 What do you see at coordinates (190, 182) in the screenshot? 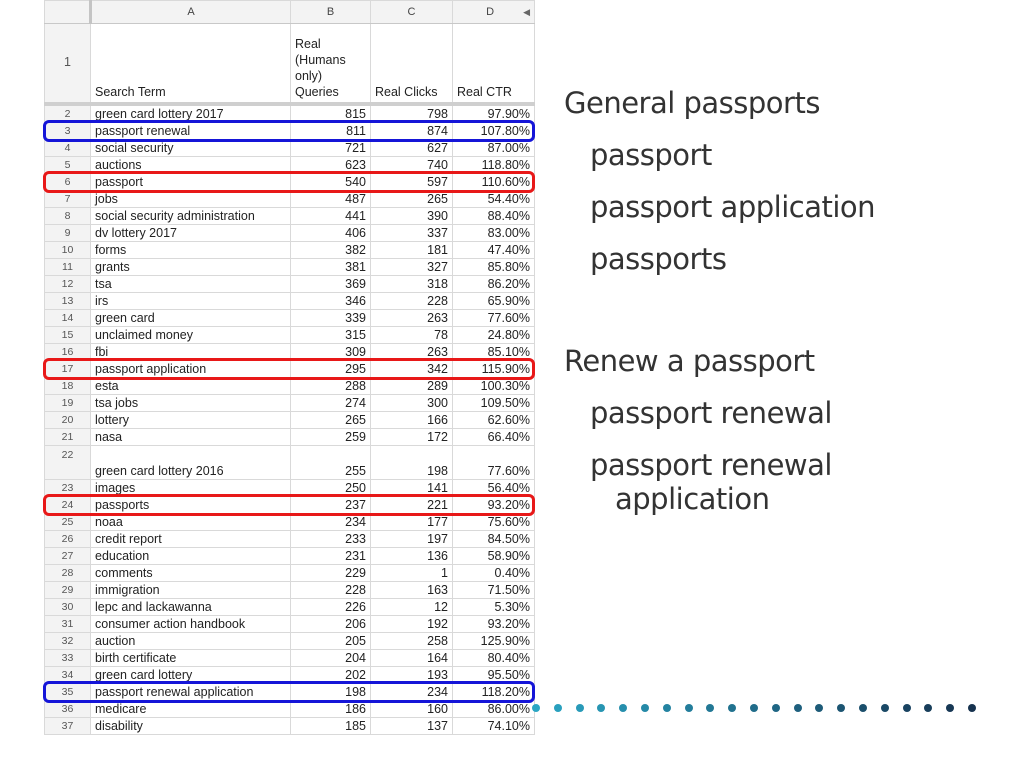
I see `cell-search-term: passport` at bounding box center [190, 182].